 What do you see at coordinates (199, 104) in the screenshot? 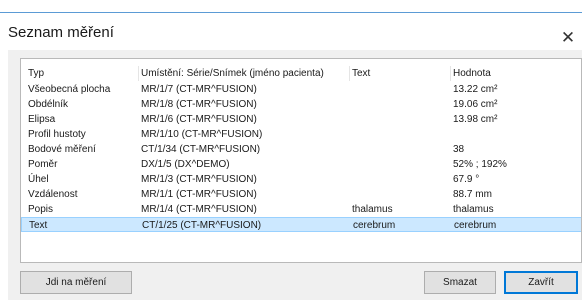
I see `cell-location: MR/1/8 (CT-MR^FUSION)` at bounding box center [199, 104].